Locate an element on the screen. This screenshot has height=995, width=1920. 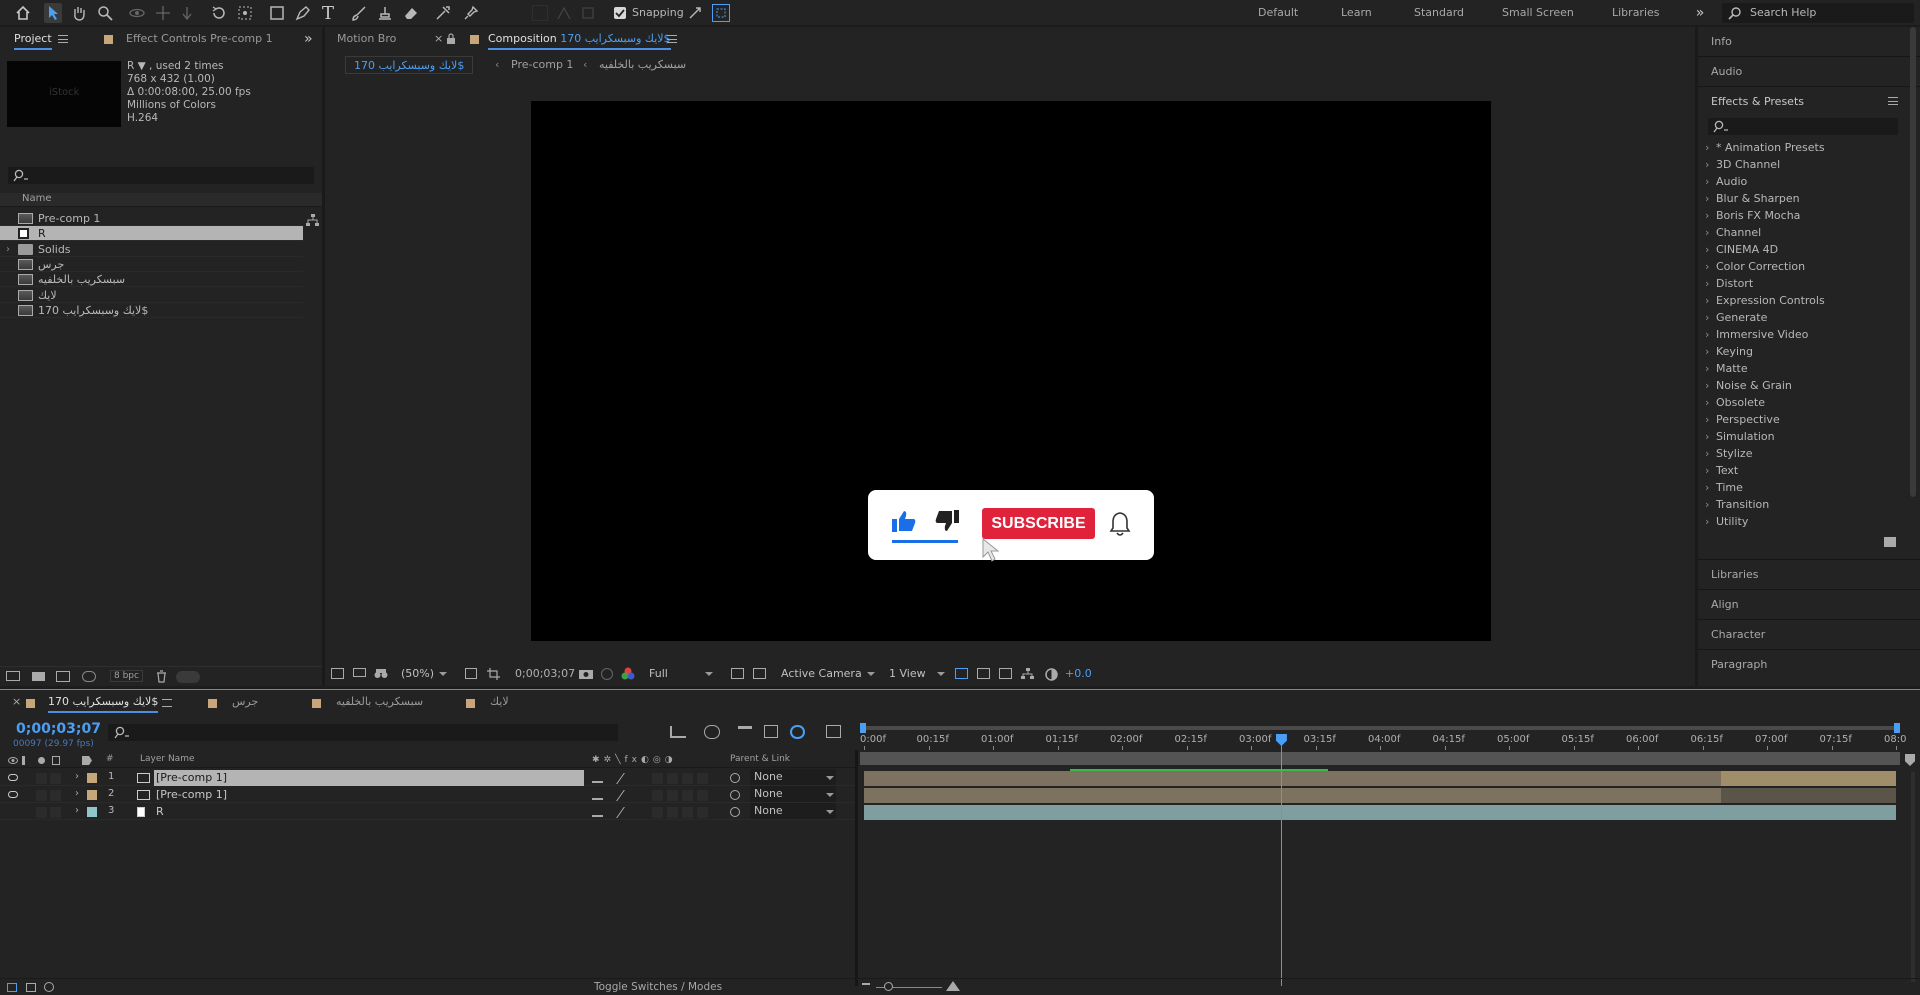
playhead is located at coordinates (1281, 860).